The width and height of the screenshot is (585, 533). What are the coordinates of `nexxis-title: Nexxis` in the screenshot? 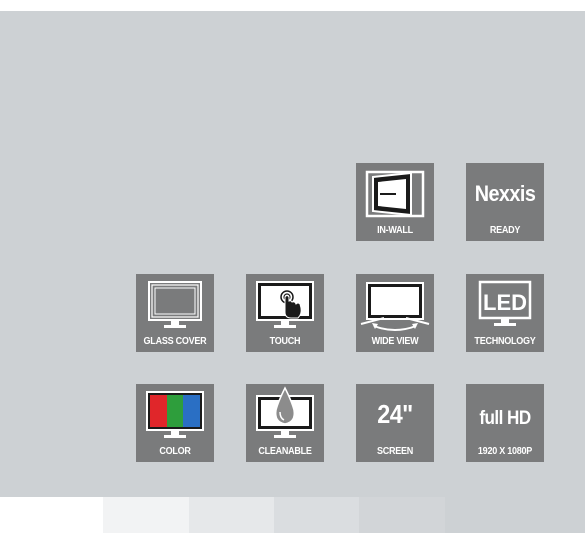 It's located at (505, 193).